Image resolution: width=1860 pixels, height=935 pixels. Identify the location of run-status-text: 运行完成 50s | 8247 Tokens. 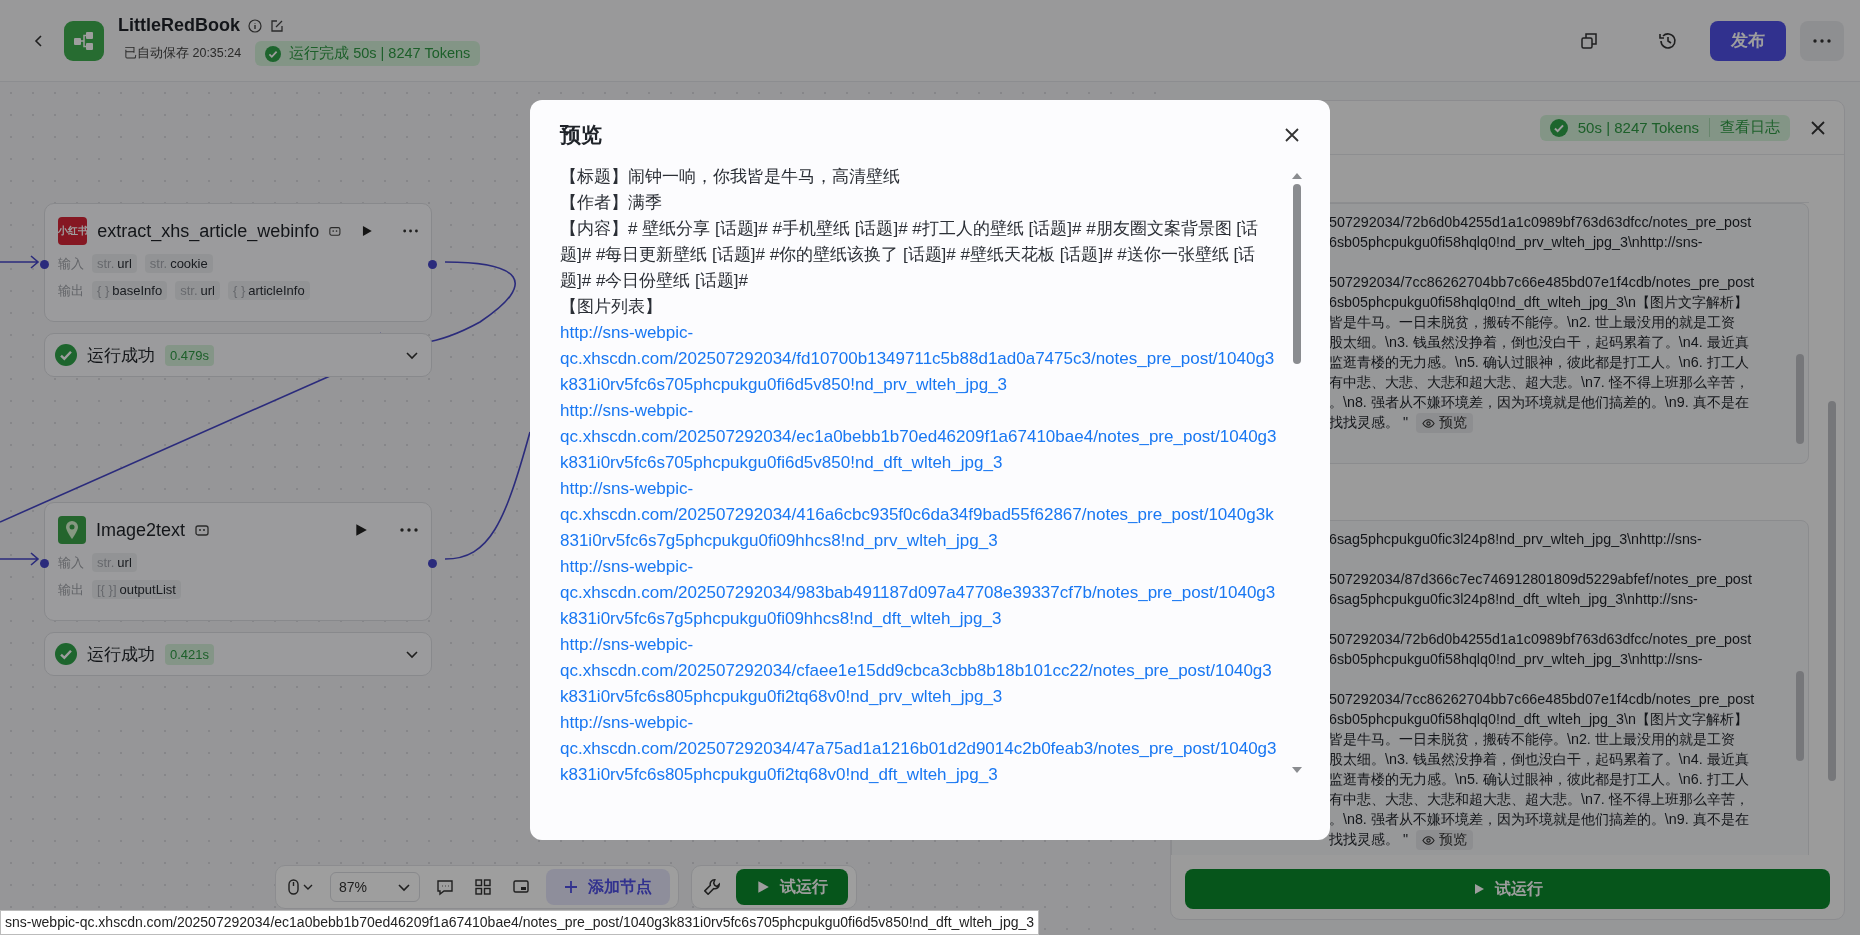
(380, 53).